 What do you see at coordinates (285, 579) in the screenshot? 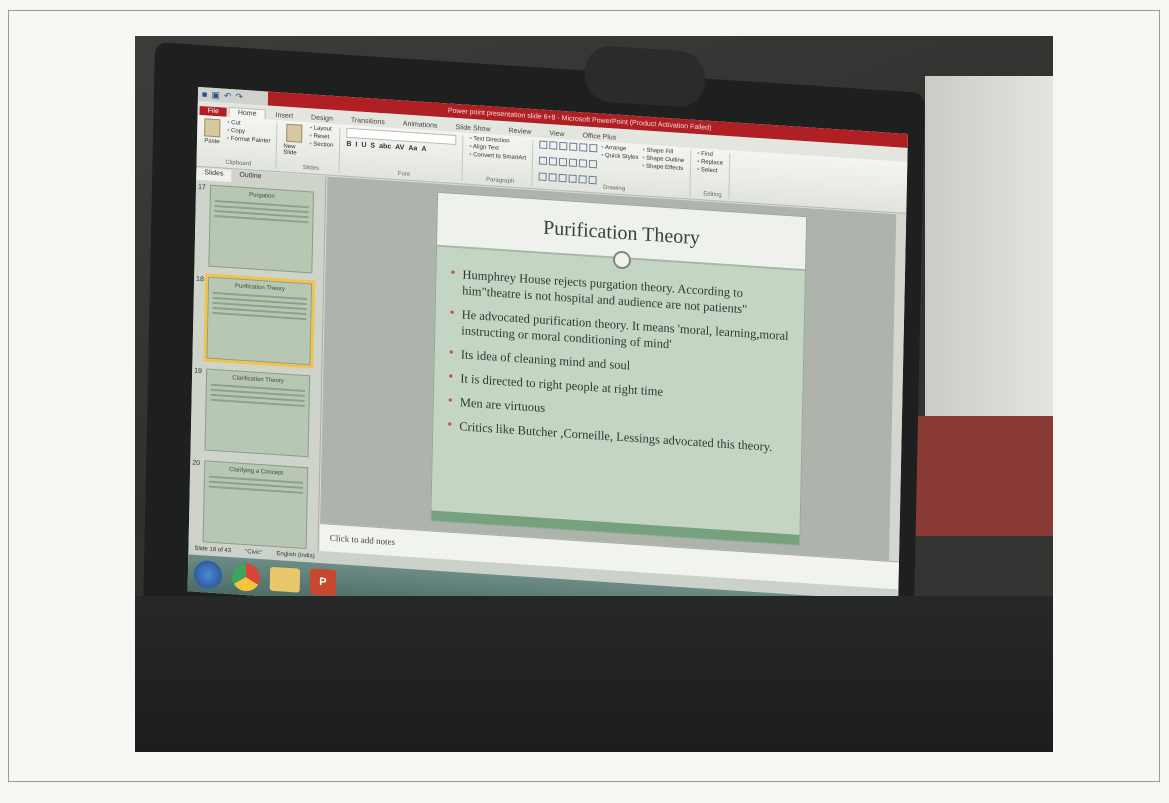
I see `folder-icon` at bounding box center [285, 579].